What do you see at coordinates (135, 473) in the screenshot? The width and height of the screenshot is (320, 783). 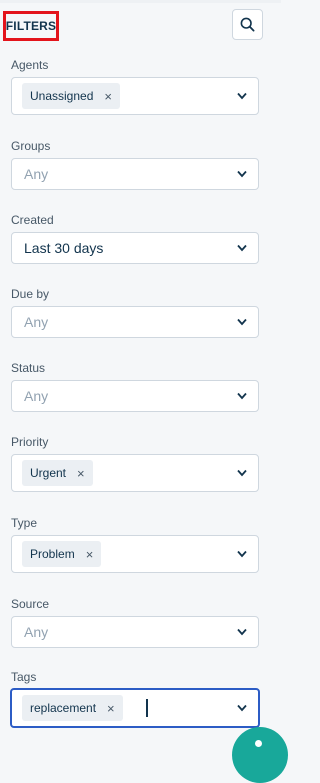 I see `priority-select: Urgent ×` at bounding box center [135, 473].